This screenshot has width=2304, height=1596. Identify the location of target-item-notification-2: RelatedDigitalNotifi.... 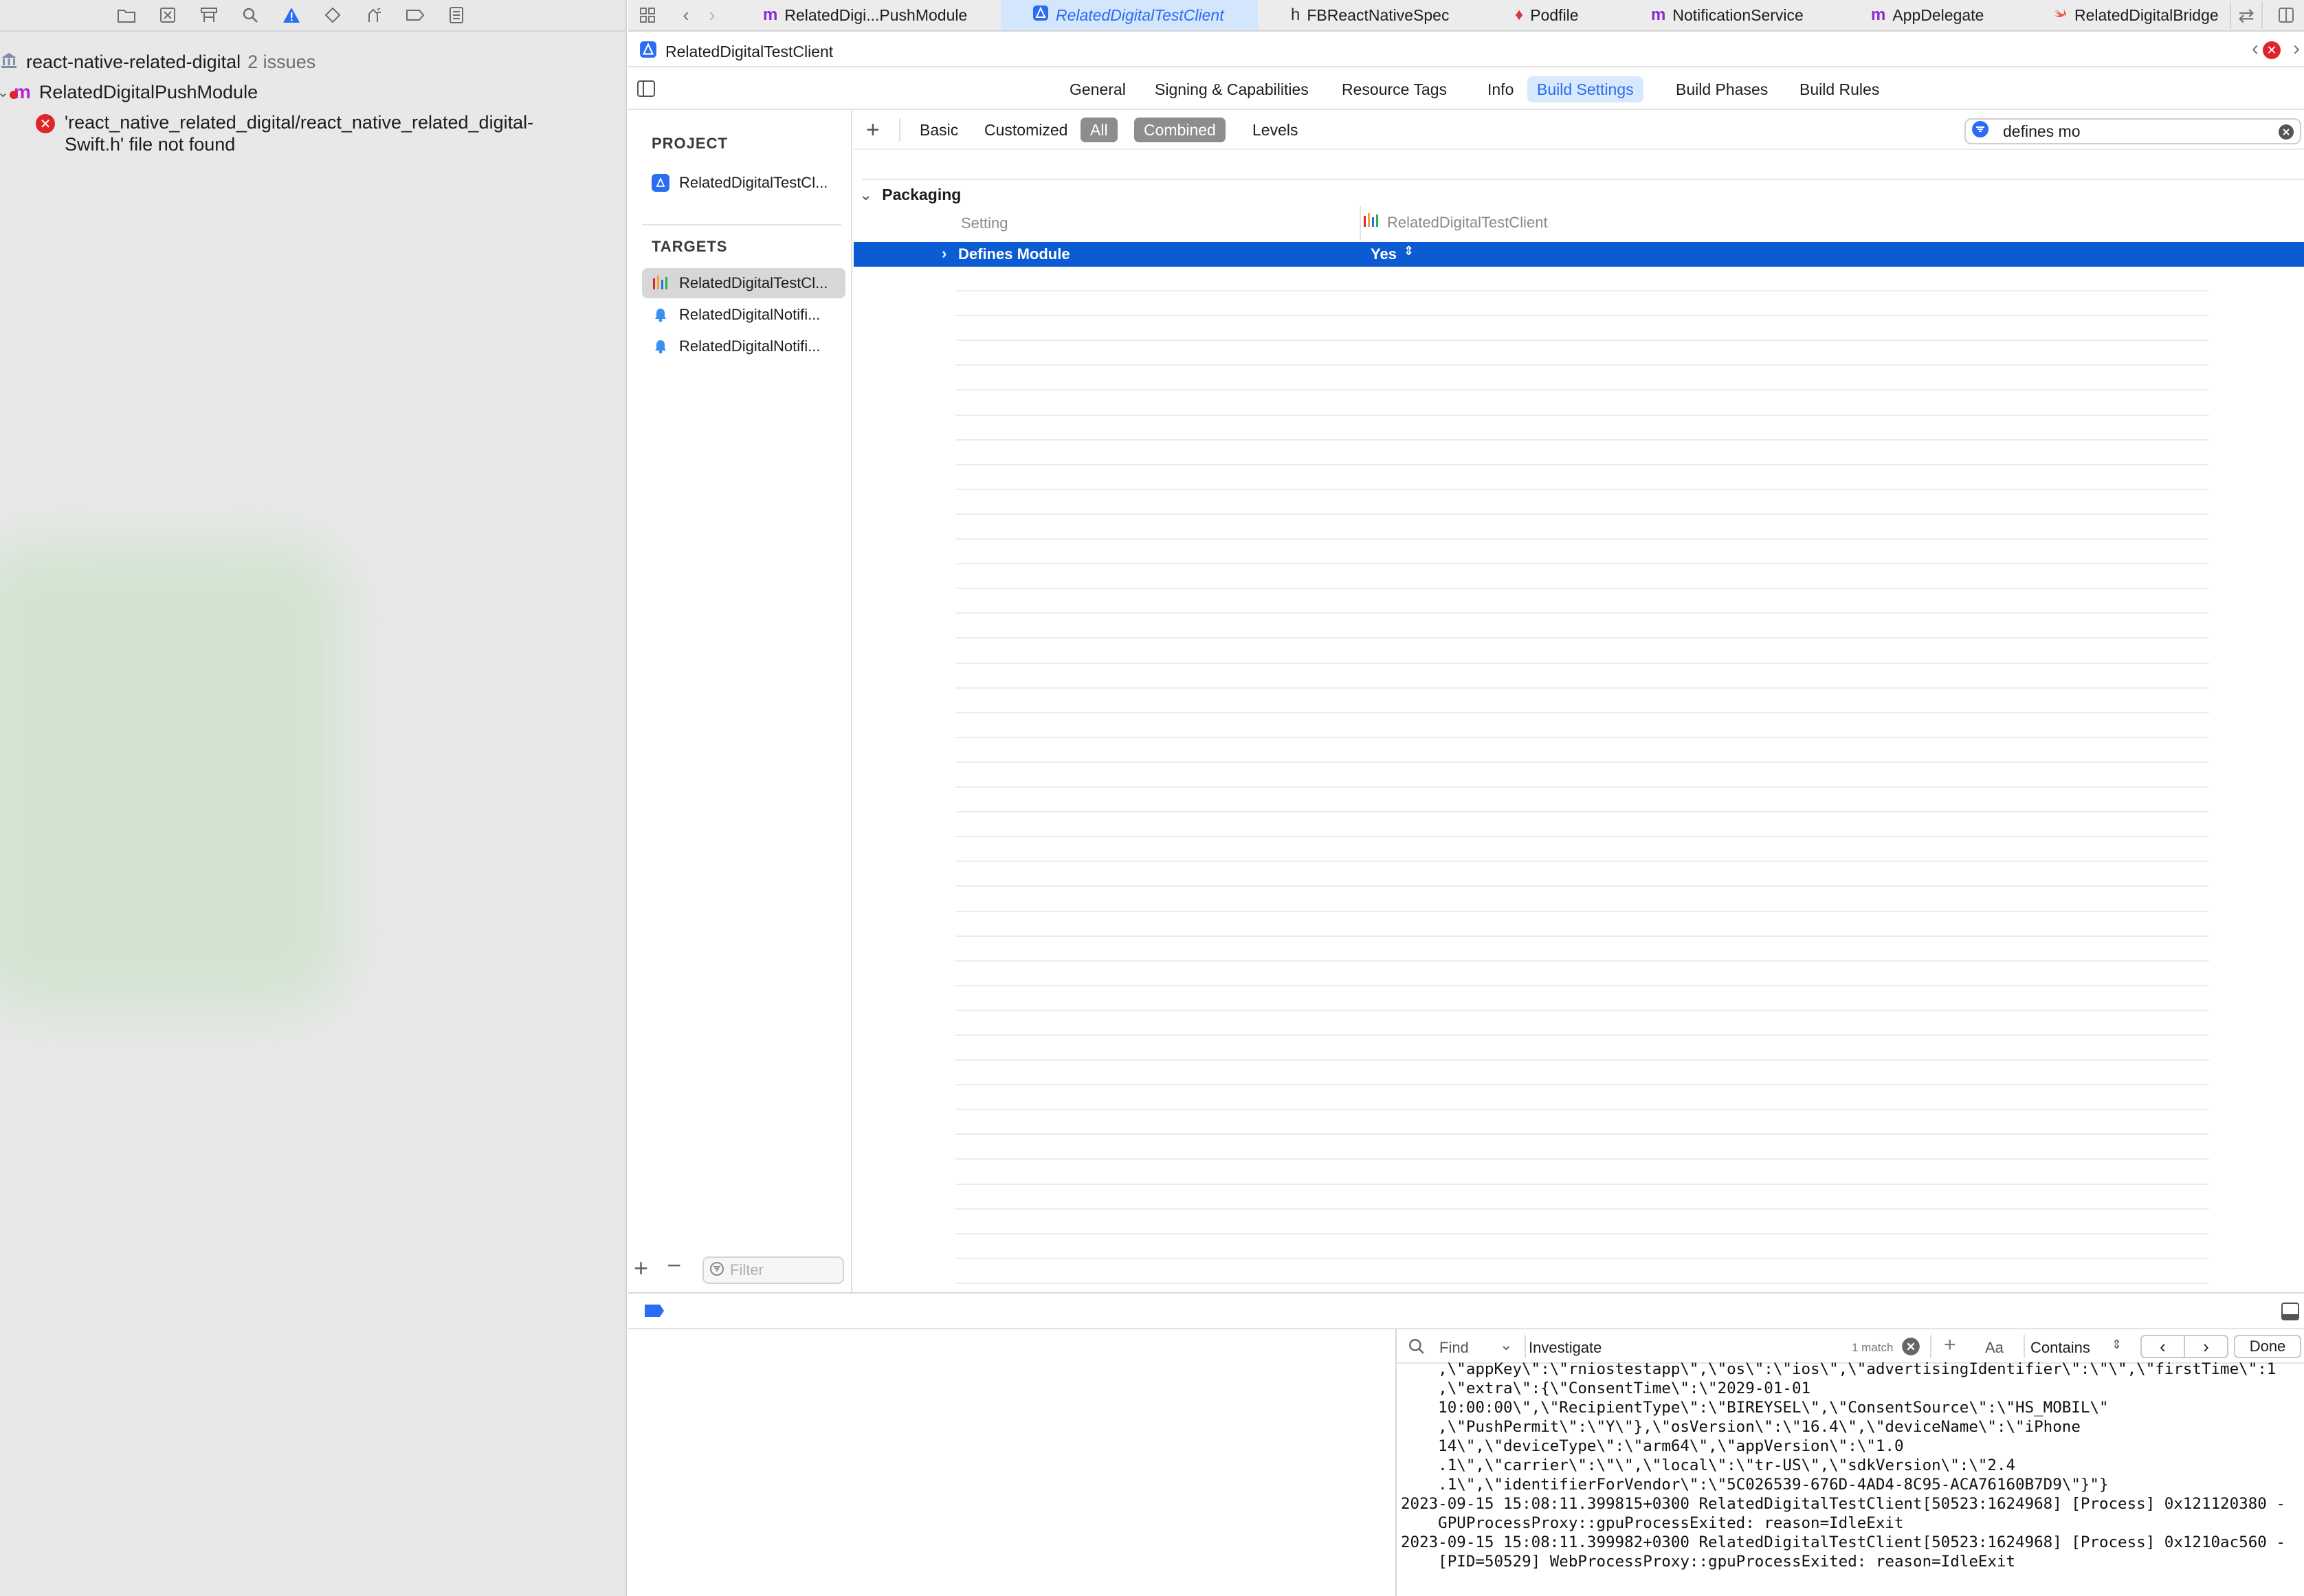
(743, 346).